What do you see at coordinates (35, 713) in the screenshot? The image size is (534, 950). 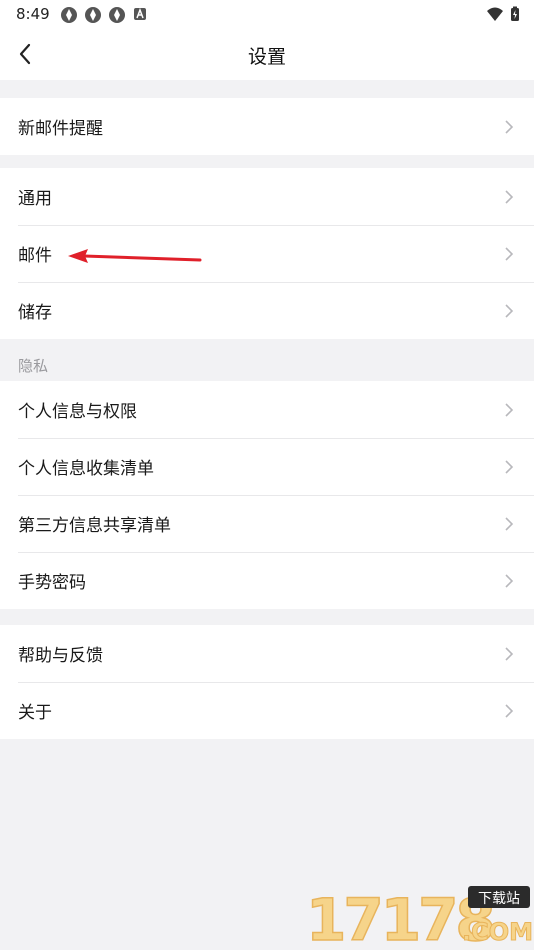 I see `row-label: 关于` at bounding box center [35, 713].